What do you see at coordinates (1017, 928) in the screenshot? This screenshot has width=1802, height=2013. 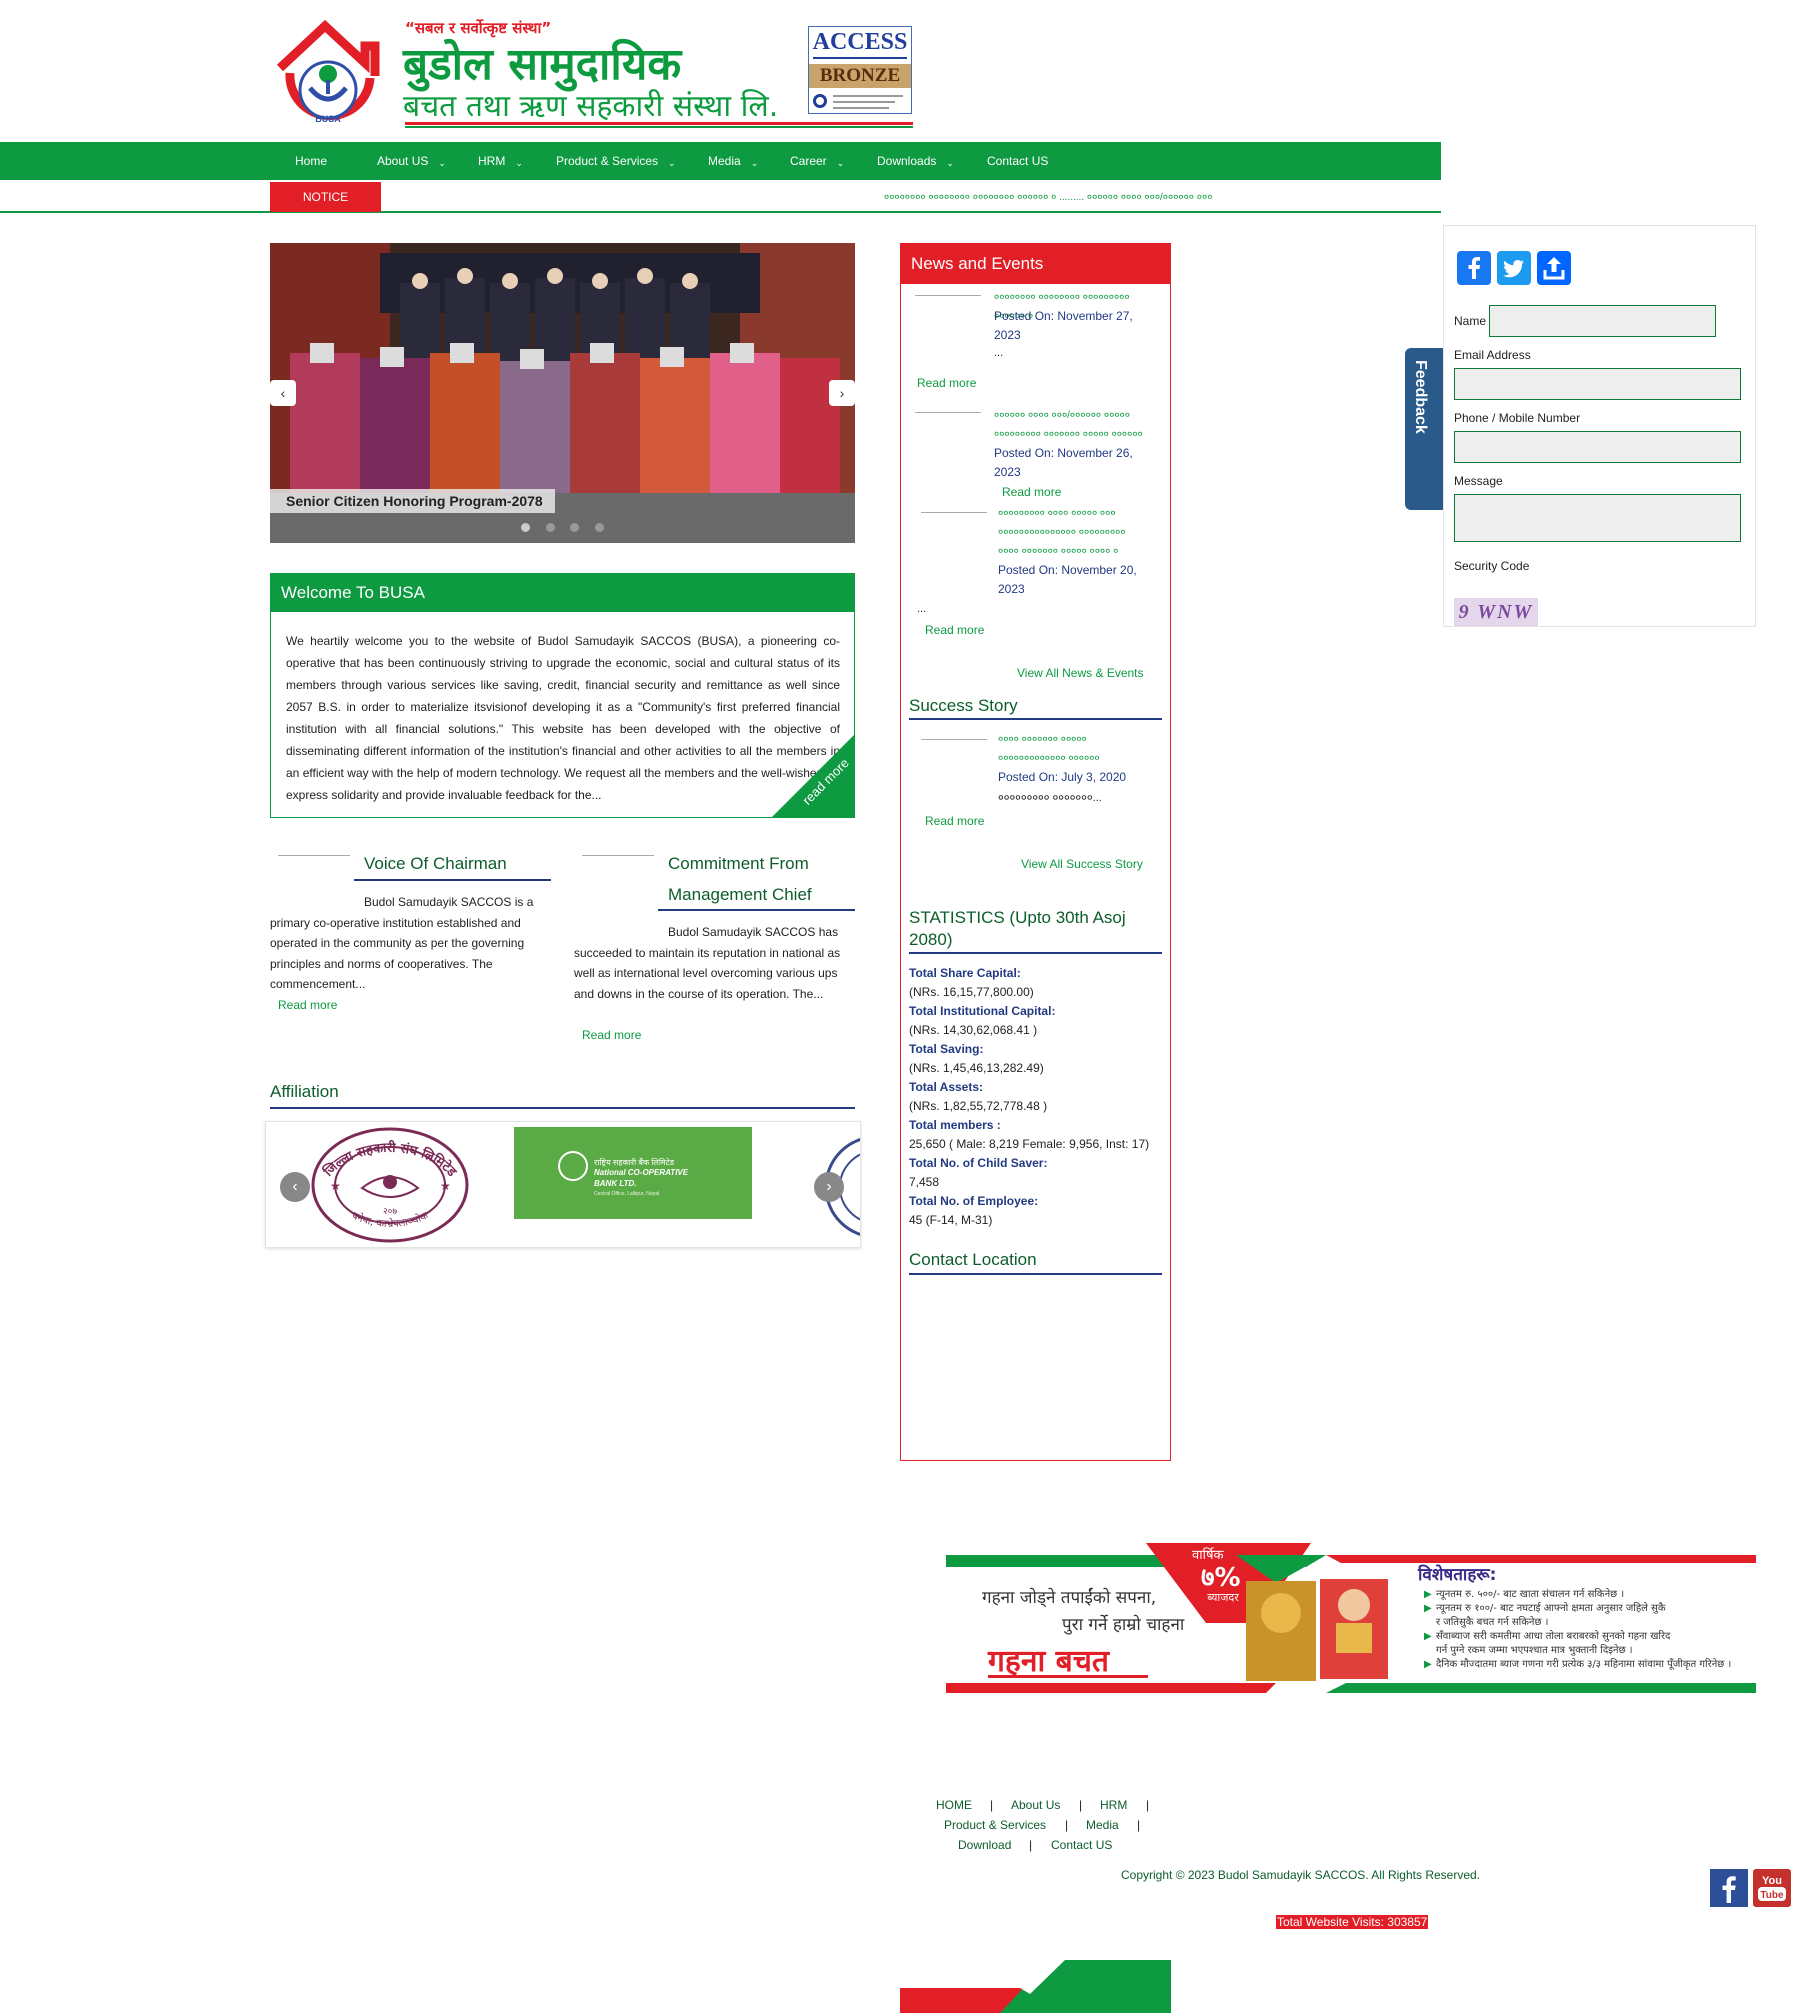 I see `statistics-heading: STATISTICS (Upto 30th Asoj 2080)` at bounding box center [1017, 928].